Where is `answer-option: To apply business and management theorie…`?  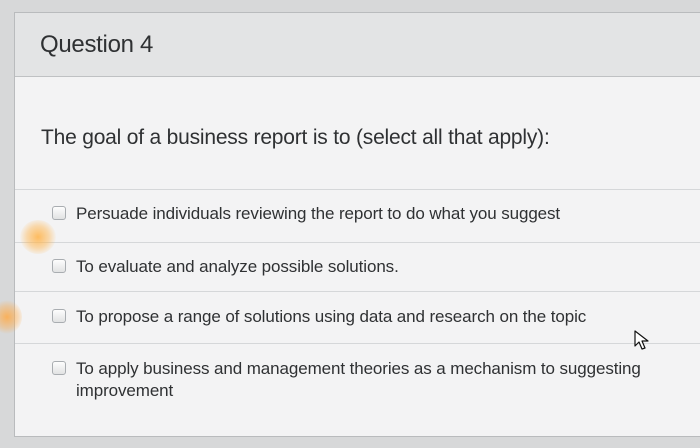
answer-option: To apply business and management theorie… is located at coordinates (357, 375).